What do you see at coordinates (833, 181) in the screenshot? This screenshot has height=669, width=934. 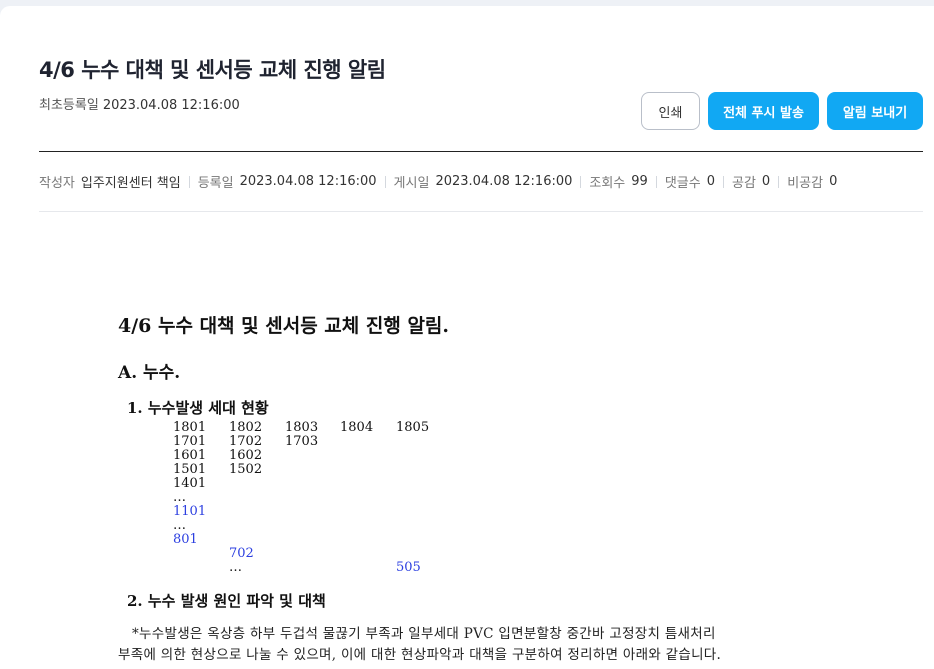 I see `dislikes-value: 0` at bounding box center [833, 181].